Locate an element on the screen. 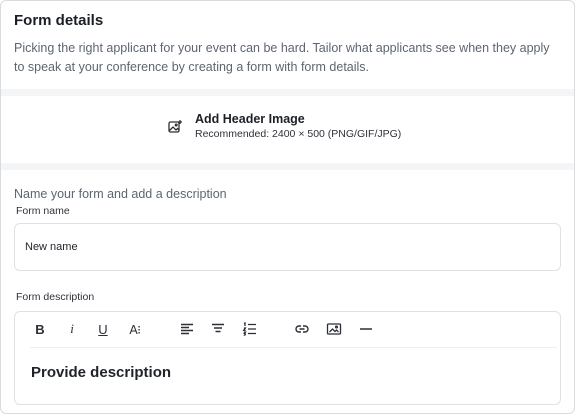 This screenshot has width=575, height=414. form-name-label: Form name is located at coordinates (43, 211).